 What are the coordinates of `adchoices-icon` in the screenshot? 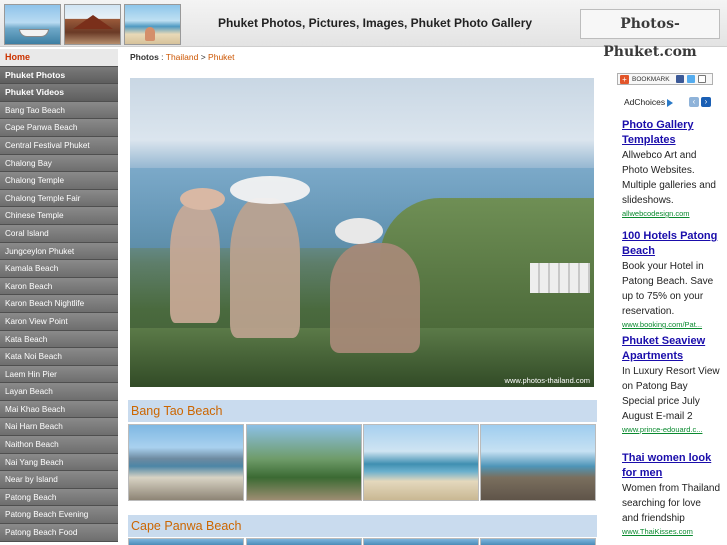 It's located at (670, 102).